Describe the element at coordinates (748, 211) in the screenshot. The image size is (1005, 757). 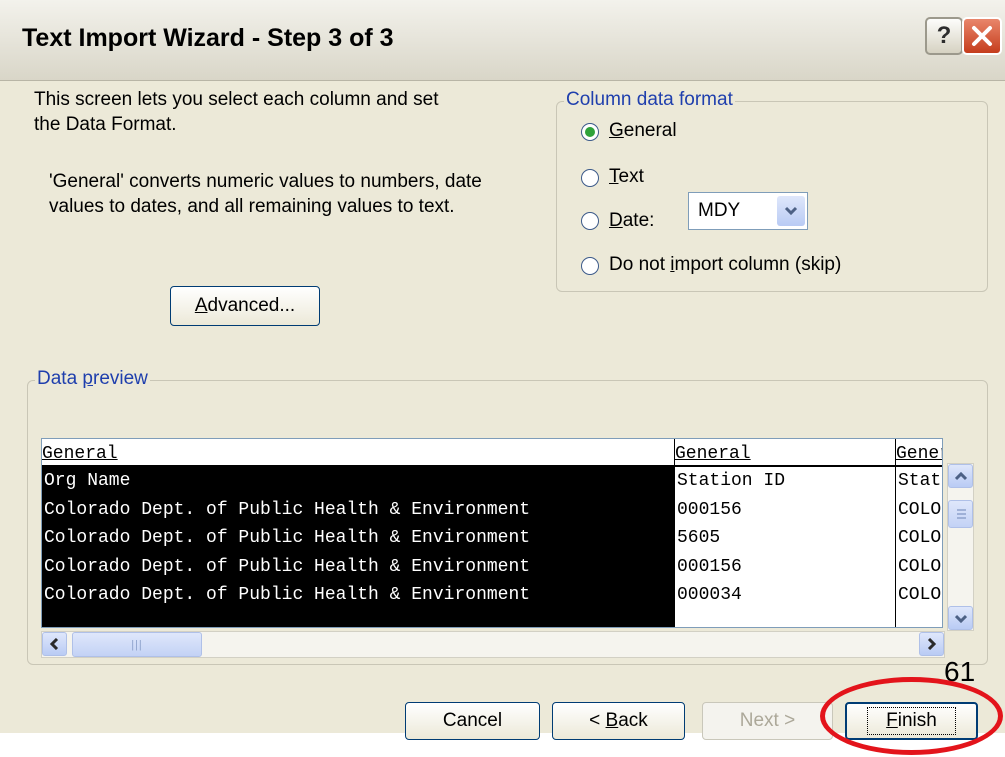
I see `date-format-select: MDY` at that location.